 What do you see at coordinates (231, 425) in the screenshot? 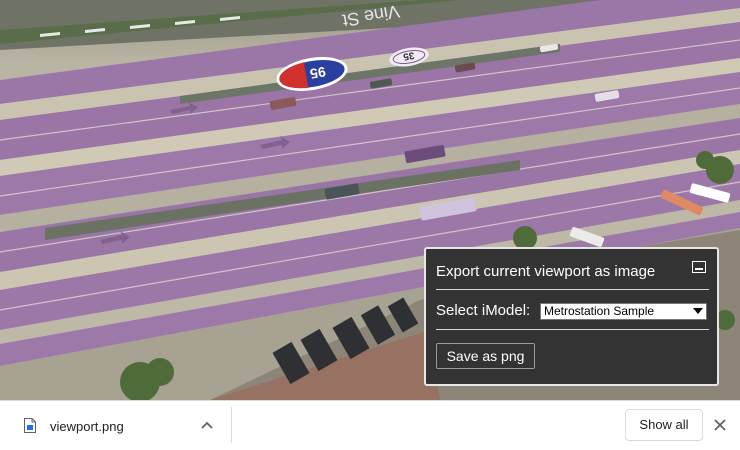
I see `download-bar-divider` at bounding box center [231, 425].